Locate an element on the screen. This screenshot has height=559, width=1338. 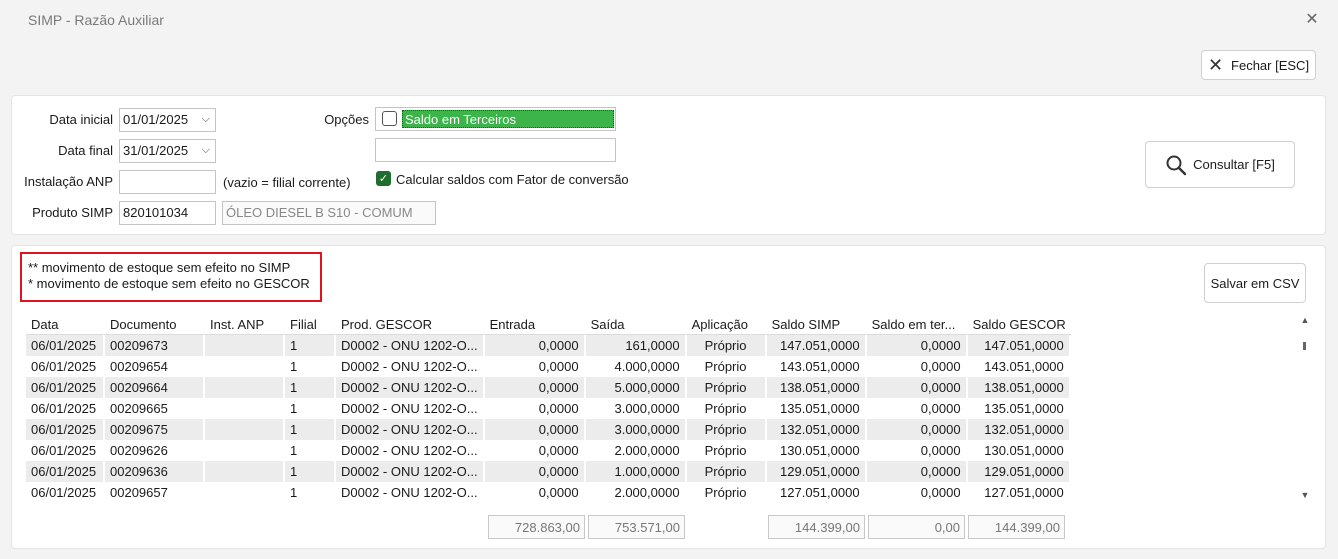
cell-saldo-simp: 138.051,0000 is located at coordinates (816, 387).